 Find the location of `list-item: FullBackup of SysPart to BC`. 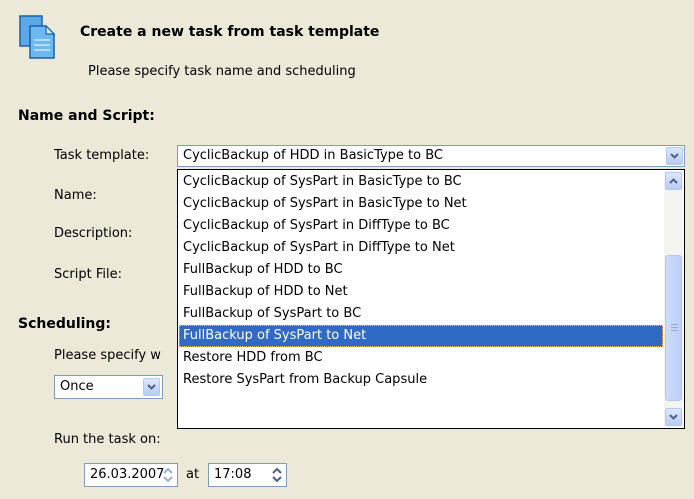

list-item: FullBackup of SysPart to BC is located at coordinates (421, 314).